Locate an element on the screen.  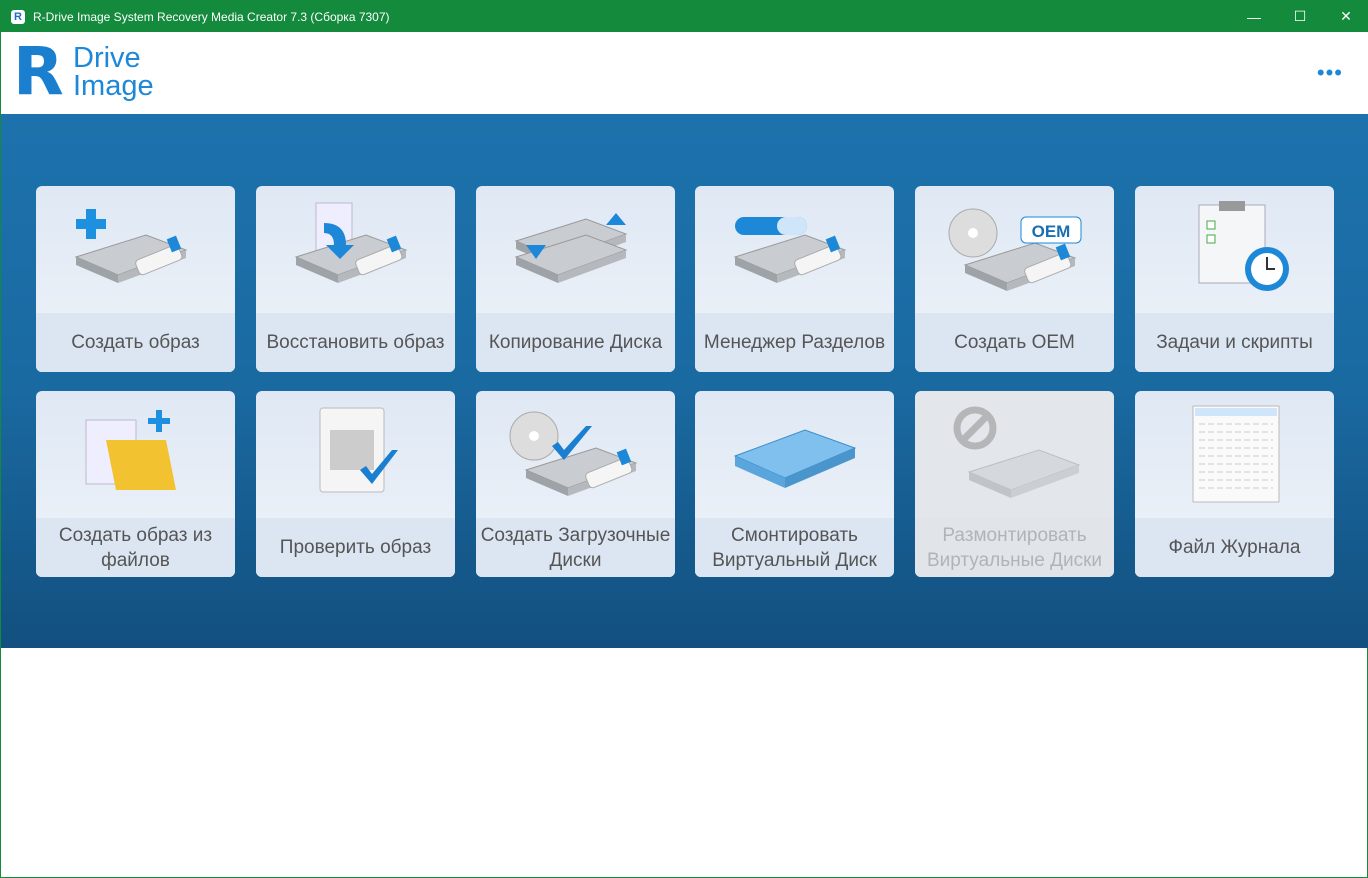
minimize-button: — is located at coordinates (1254, 16).